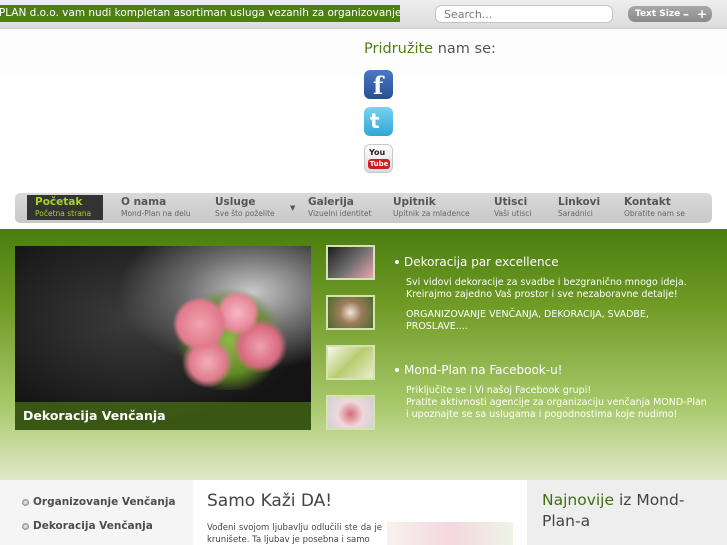  I want to click on twitter-icon: t, so click(378, 121).